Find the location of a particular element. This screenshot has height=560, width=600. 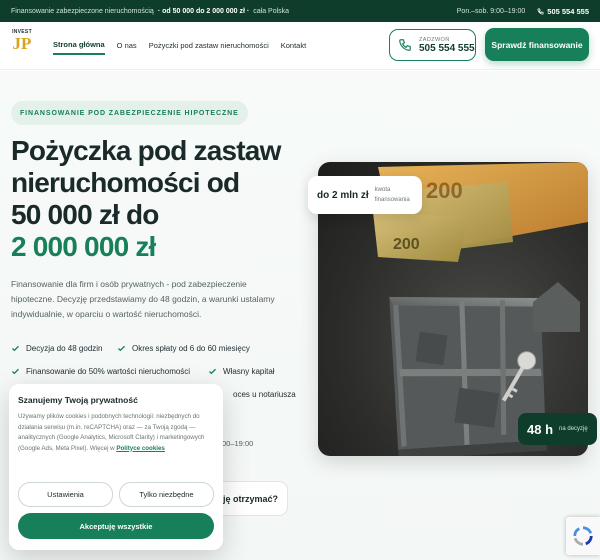

banknote-value-top: 200 is located at coordinates (444, 190).